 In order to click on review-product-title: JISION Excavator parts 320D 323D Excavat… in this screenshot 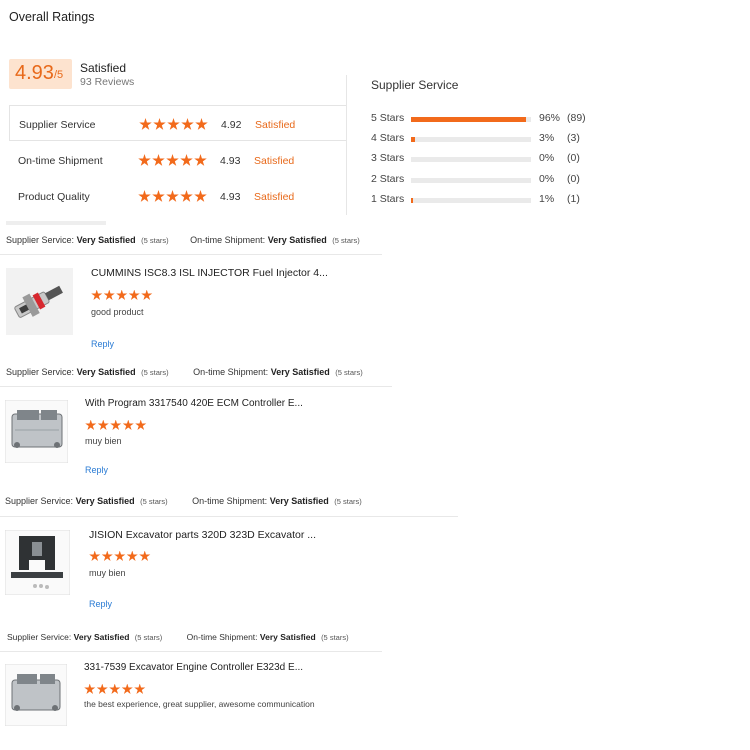, I will do `click(202, 535)`.